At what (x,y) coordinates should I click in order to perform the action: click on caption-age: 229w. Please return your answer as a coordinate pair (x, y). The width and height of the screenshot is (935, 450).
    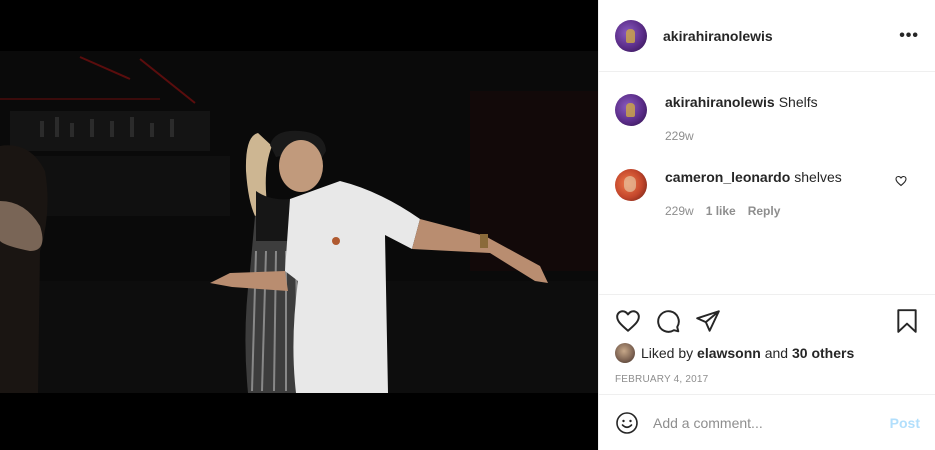
    Looking at the image, I should click on (679, 136).